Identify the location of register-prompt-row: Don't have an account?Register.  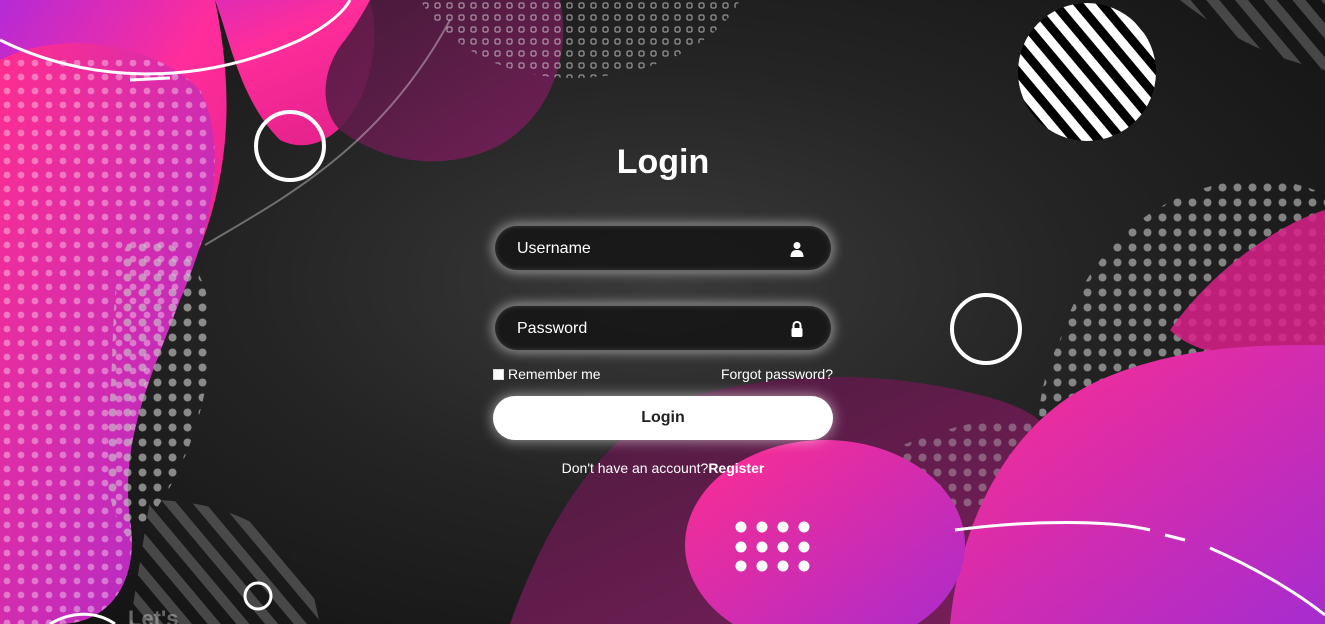
(663, 468).